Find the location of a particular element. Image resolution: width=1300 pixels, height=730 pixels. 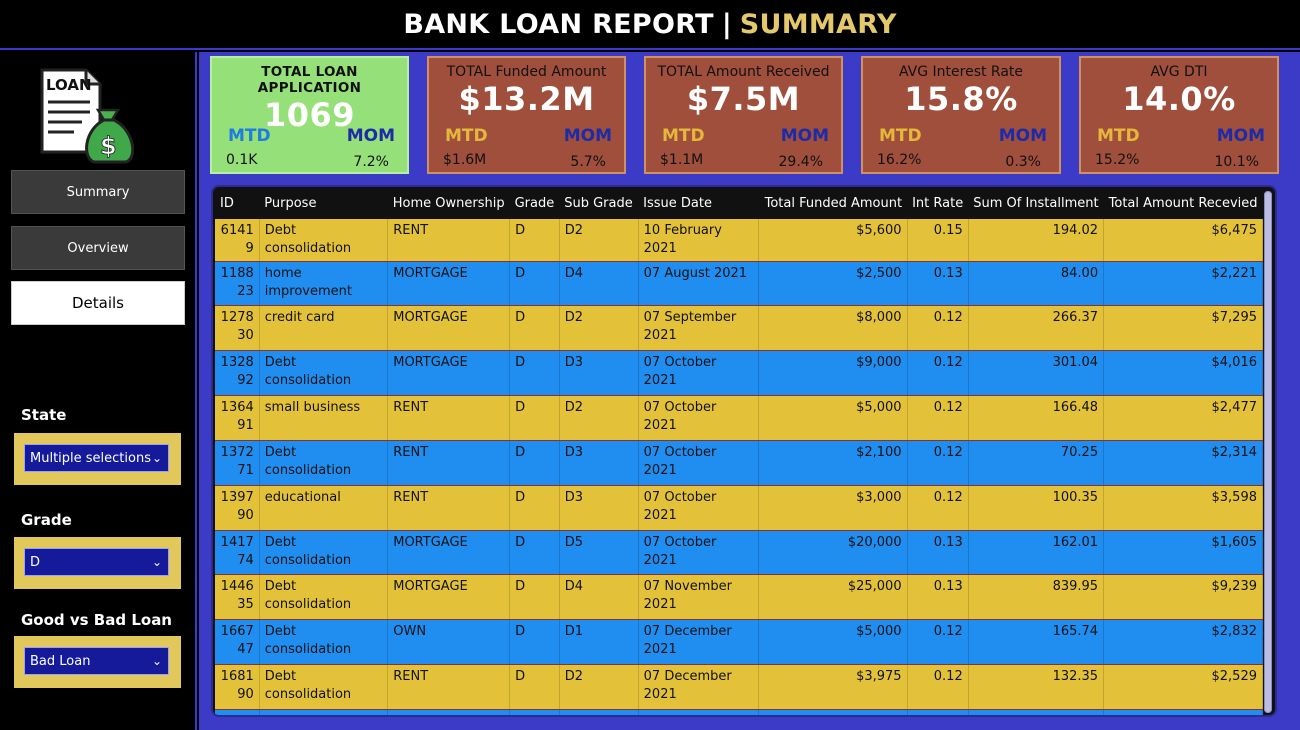

table-cell: 162.01 is located at coordinates (1036, 552).